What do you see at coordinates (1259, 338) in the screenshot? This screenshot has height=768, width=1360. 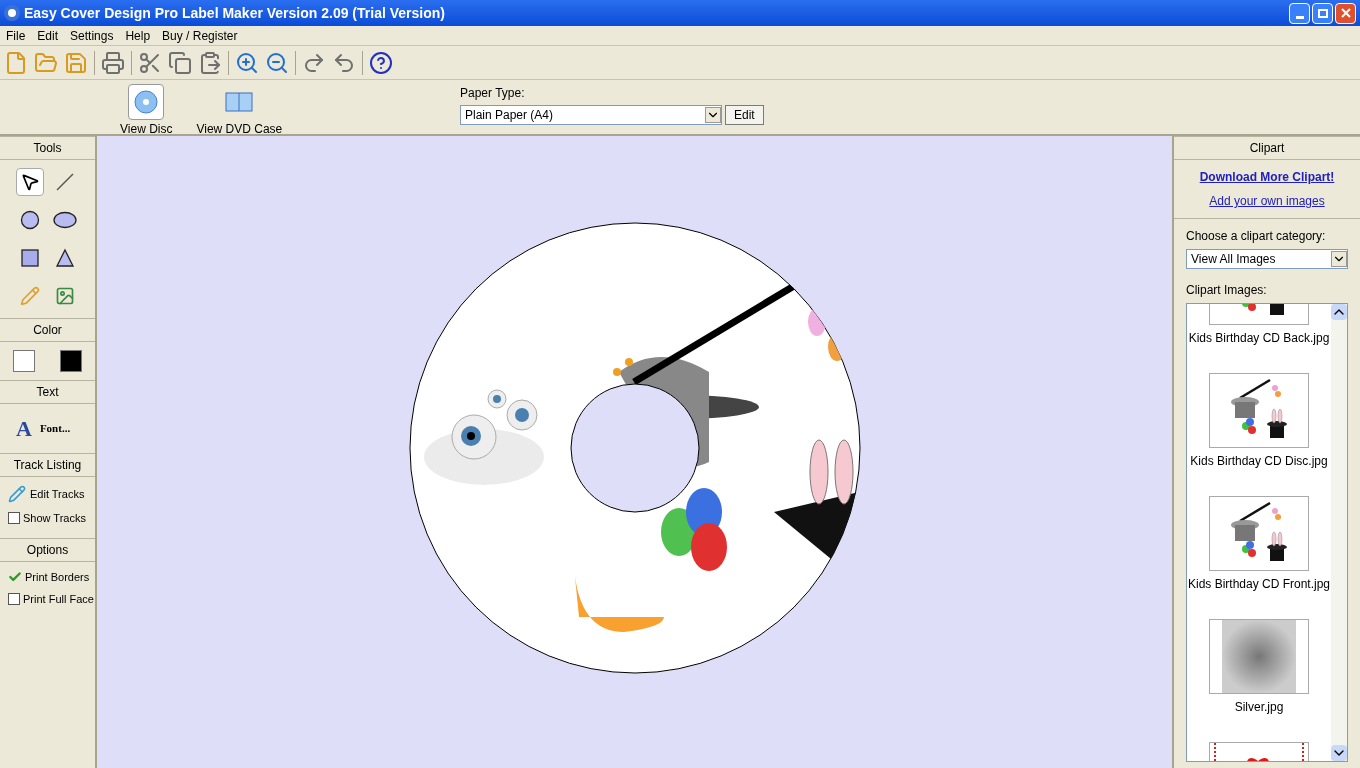 I see `clipart-caption: Kids Birthday CD Back.jpg` at bounding box center [1259, 338].